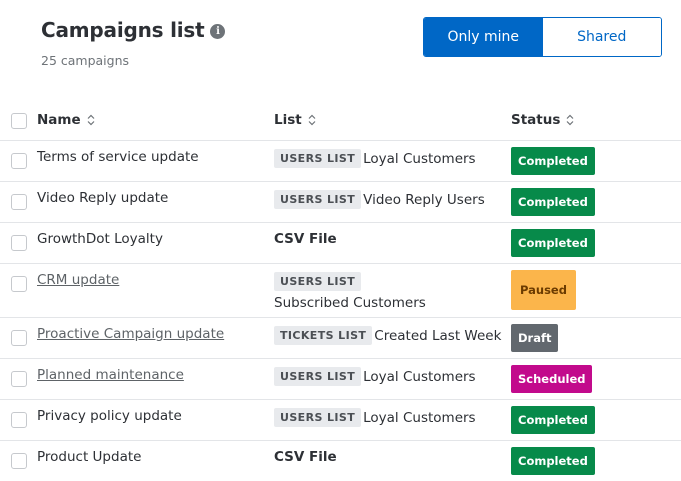  I want to click on column-header-name: Name, so click(66, 120).